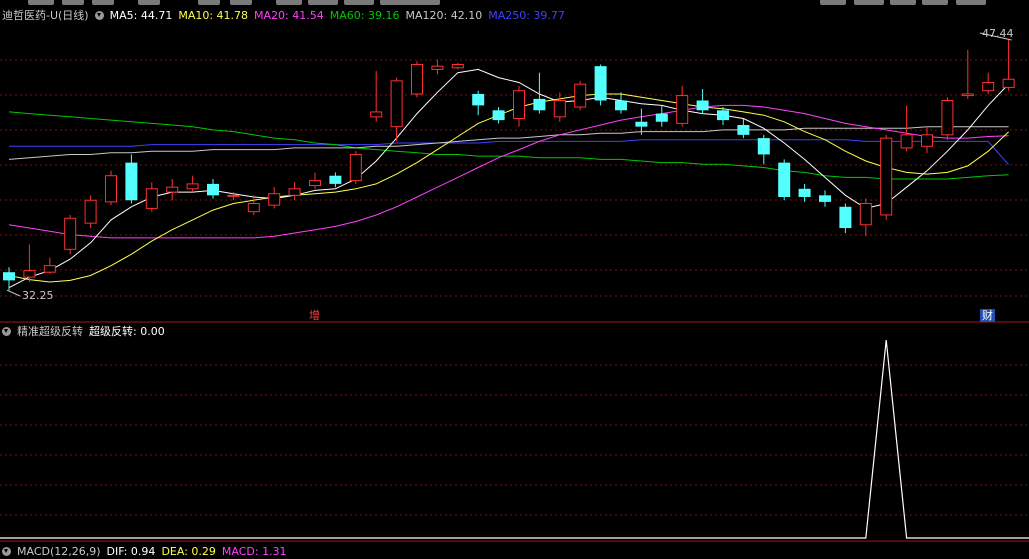 This screenshot has height=559, width=1029. Describe the element at coordinates (141, 15) in the screenshot. I see `ma5-label: MA5: 44.71` at that location.